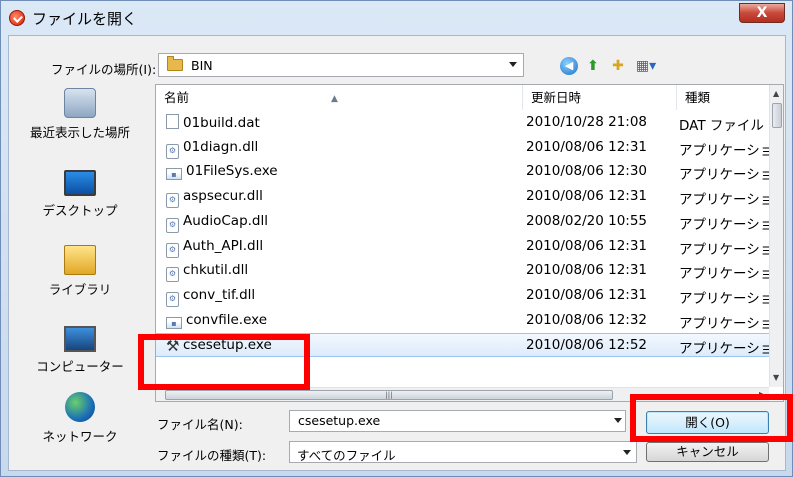 This screenshot has width=793, height=477. Describe the element at coordinates (212, 455) in the screenshot. I see `filetype-label: ファイルの種類(T):` at that location.